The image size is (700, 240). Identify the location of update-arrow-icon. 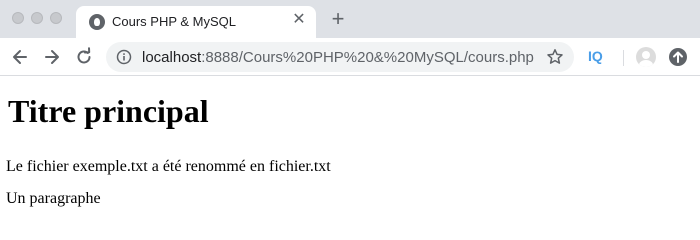
(678, 57).